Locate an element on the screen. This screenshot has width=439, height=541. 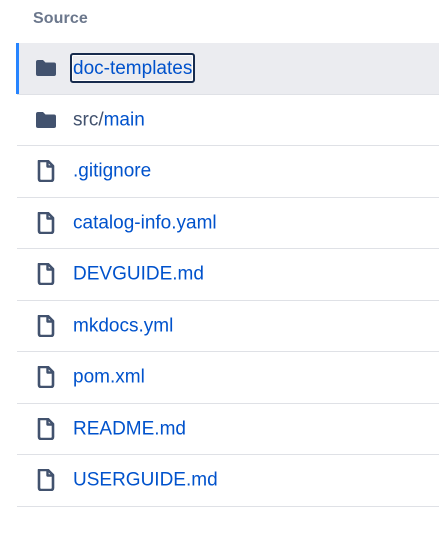
file-row-devguide: DEVGUIDE.md is located at coordinates (228, 275).